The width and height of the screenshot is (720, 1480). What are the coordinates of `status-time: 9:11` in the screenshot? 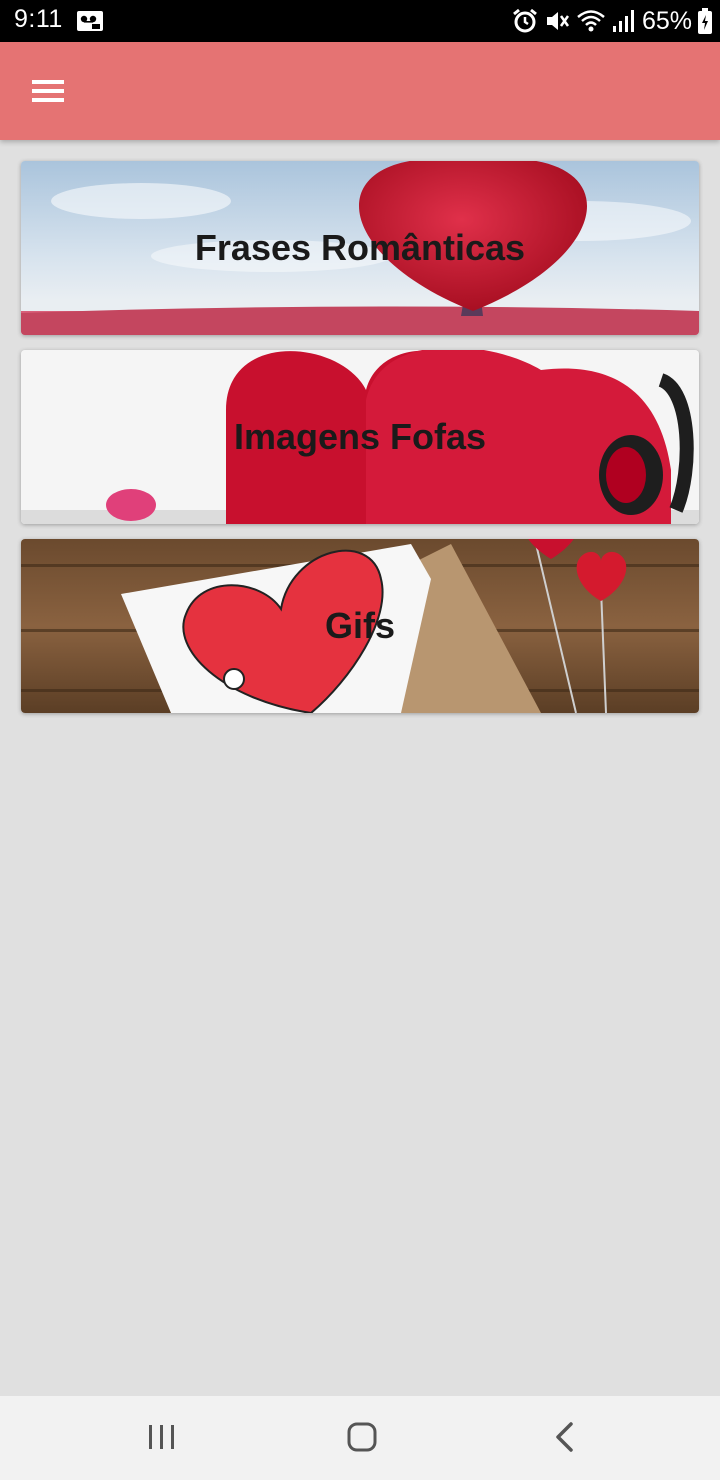 It's located at (38, 19).